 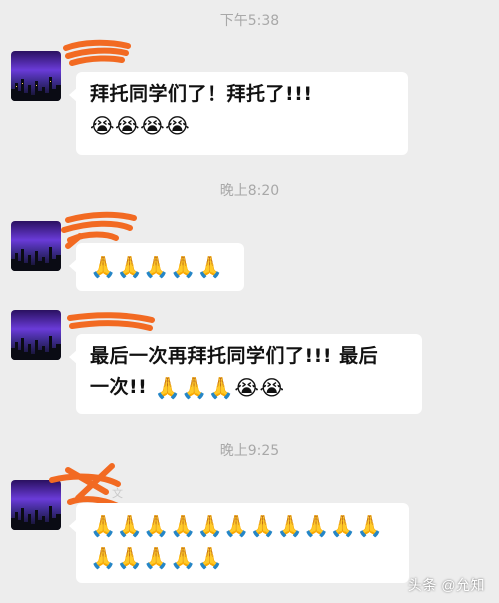 What do you see at coordinates (219, 387) in the screenshot?
I see `folded-hands-icon: 🙏🙏🙏😭😭` at bounding box center [219, 387].